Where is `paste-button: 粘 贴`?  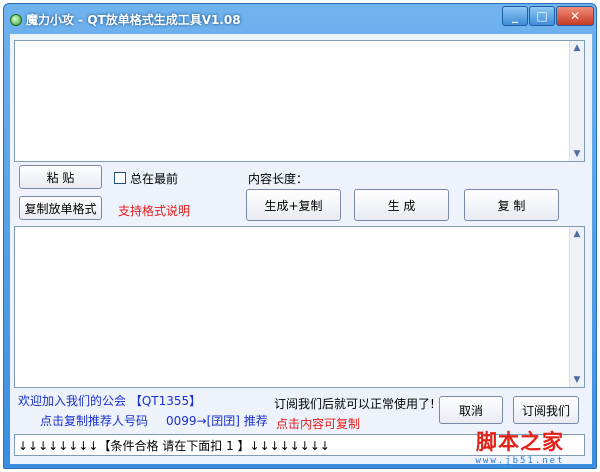
paste-button: 粘 贴 is located at coordinates (60, 177).